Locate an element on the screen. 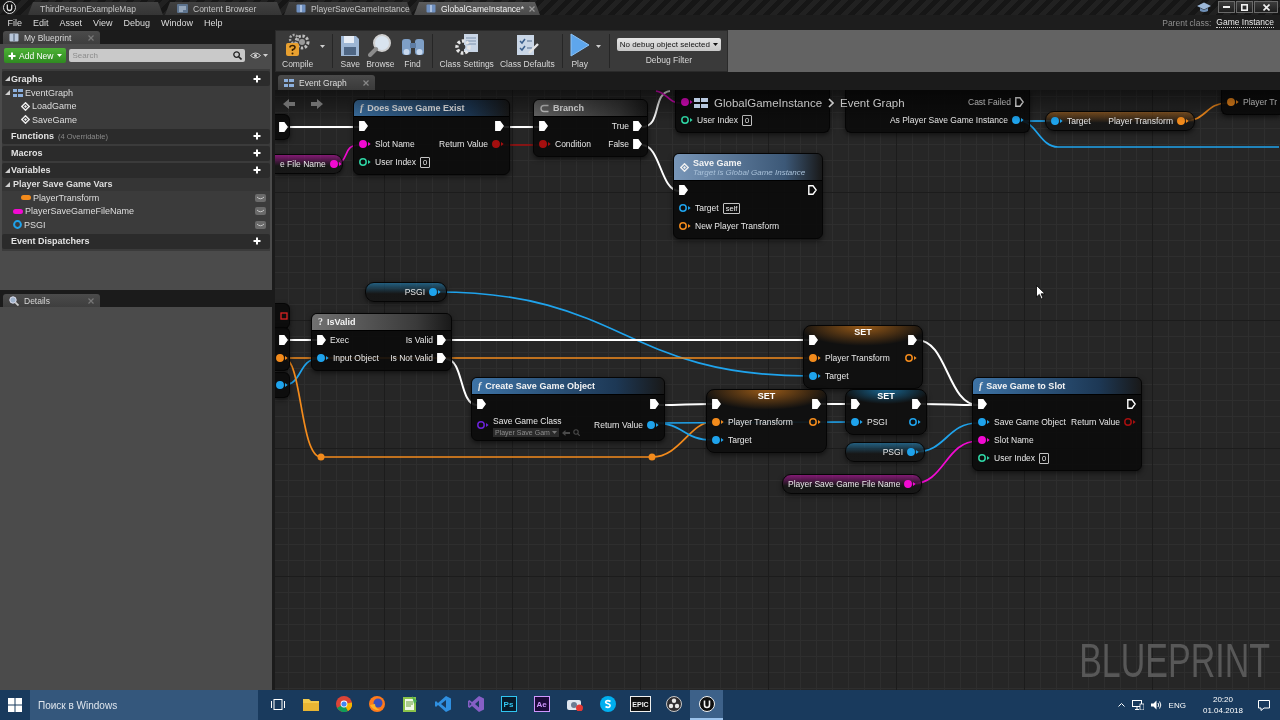  menu-item: Help is located at coordinates (213, 22).